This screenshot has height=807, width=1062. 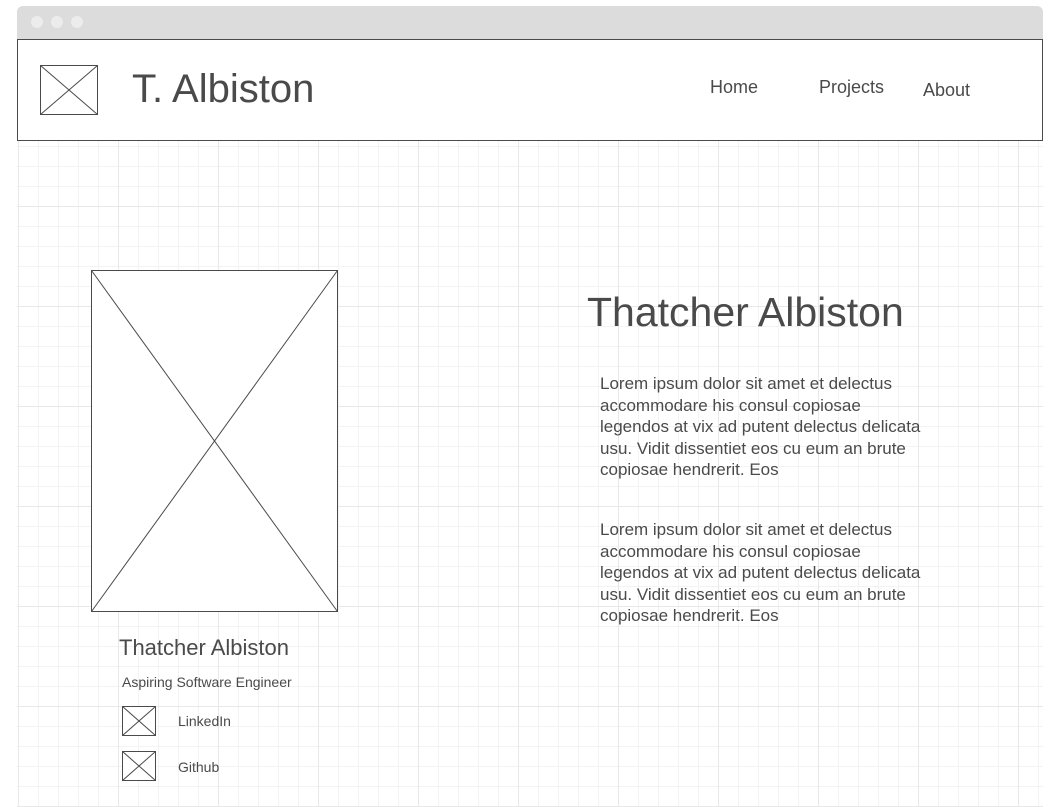 What do you see at coordinates (734, 87) in the screenshot?
I see `nav-home: Home` at bounding box center [734, 87].